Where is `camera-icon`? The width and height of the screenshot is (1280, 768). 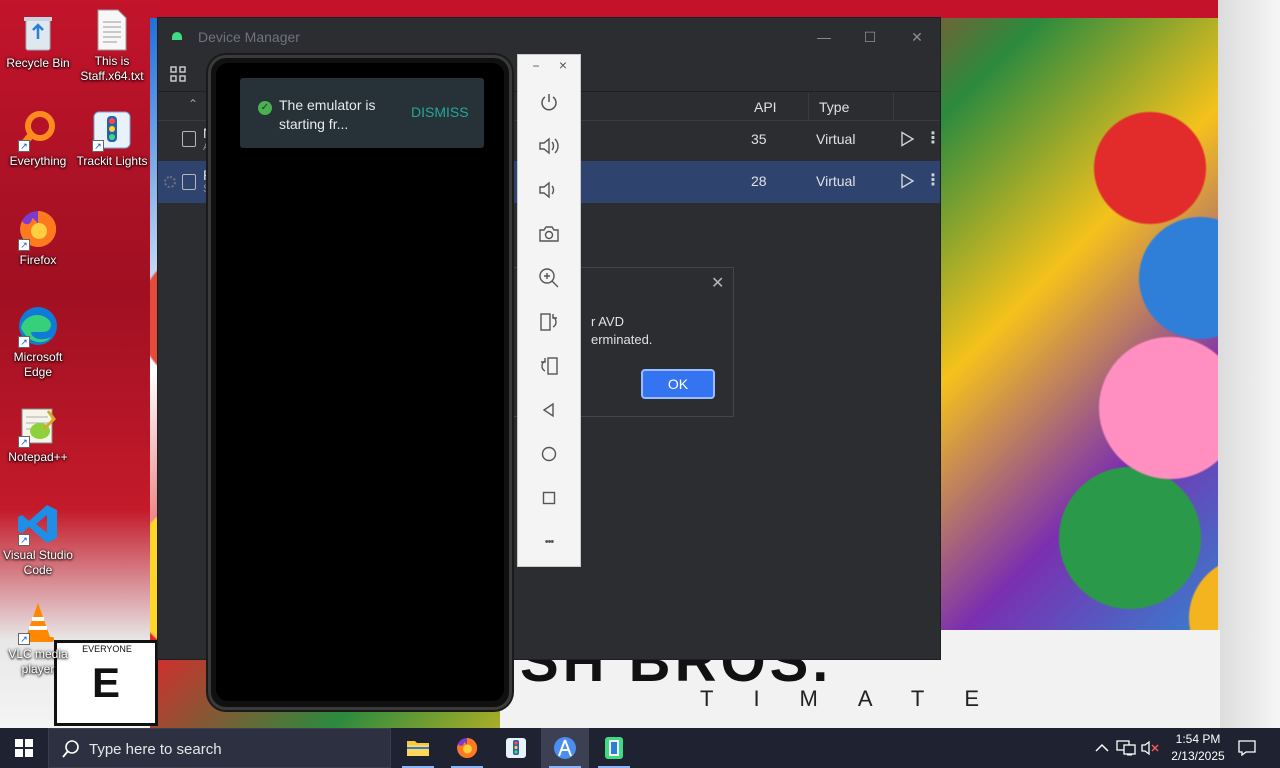 camera-icon is located at coordinates (549, 234).